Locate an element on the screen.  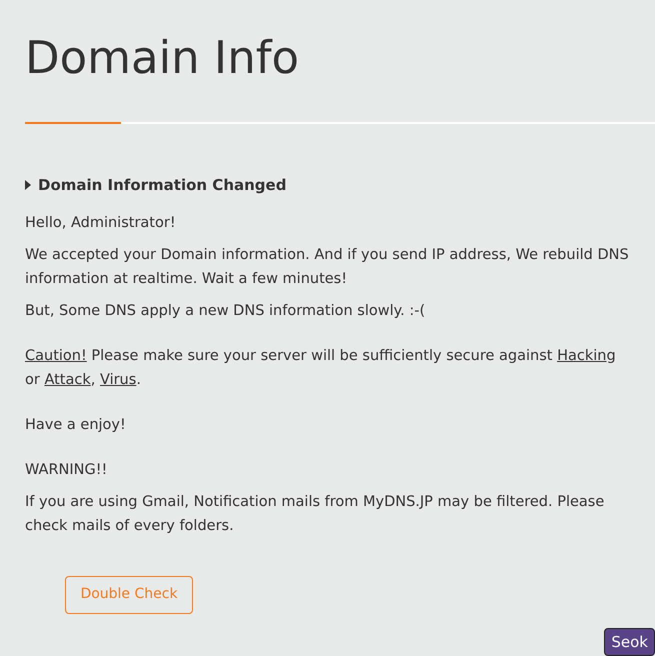
triangle-icon is located at coordinates (28, 185).